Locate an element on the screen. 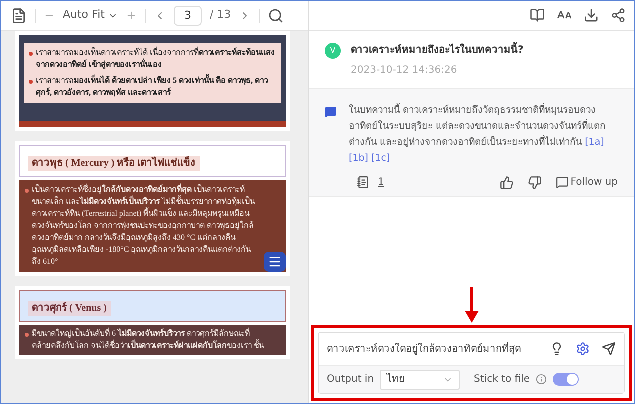 Image resolution: width=635 pixels, height=404 pixels. follow-up-button: Follow up is located at coordinates (587, 182).